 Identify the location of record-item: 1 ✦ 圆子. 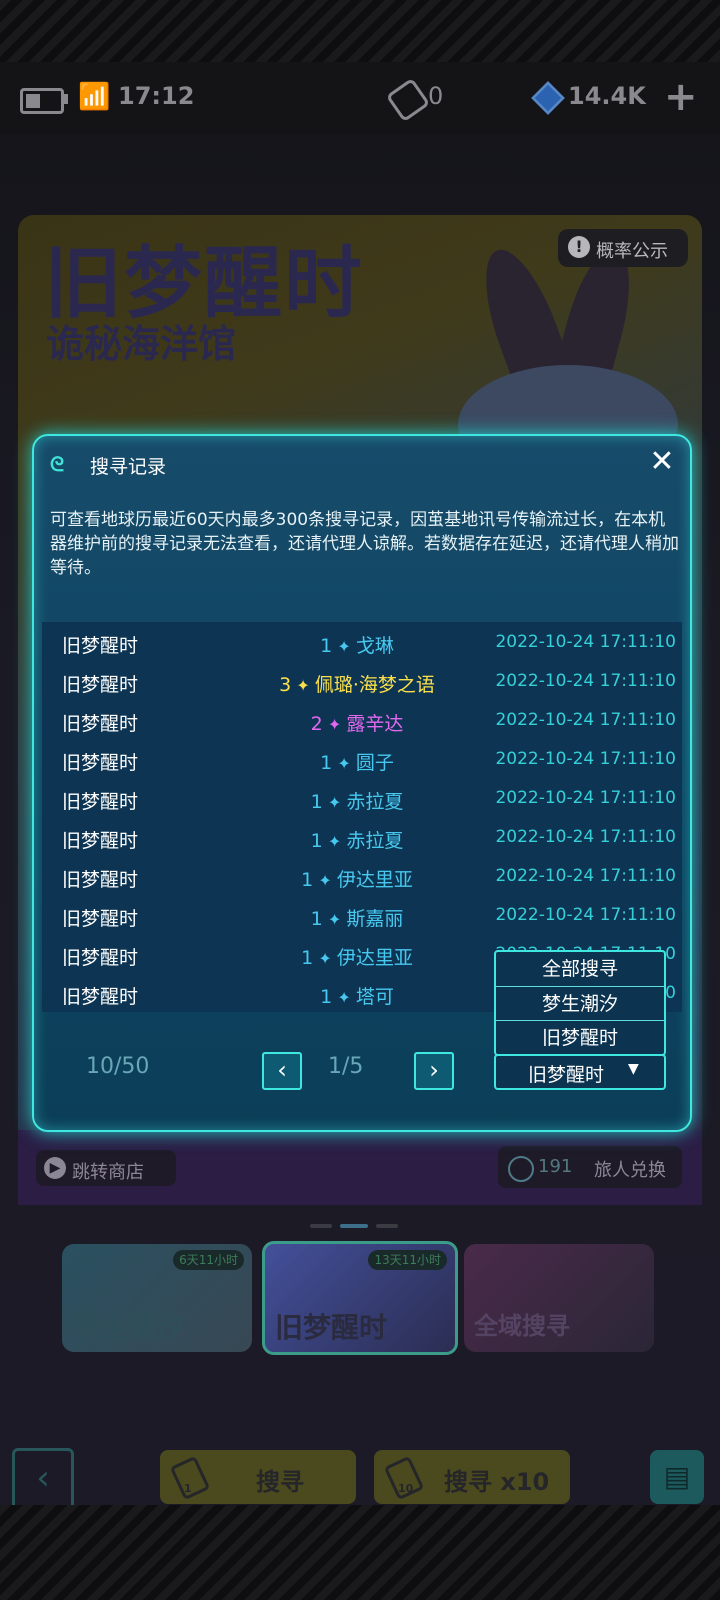
(357, 761).